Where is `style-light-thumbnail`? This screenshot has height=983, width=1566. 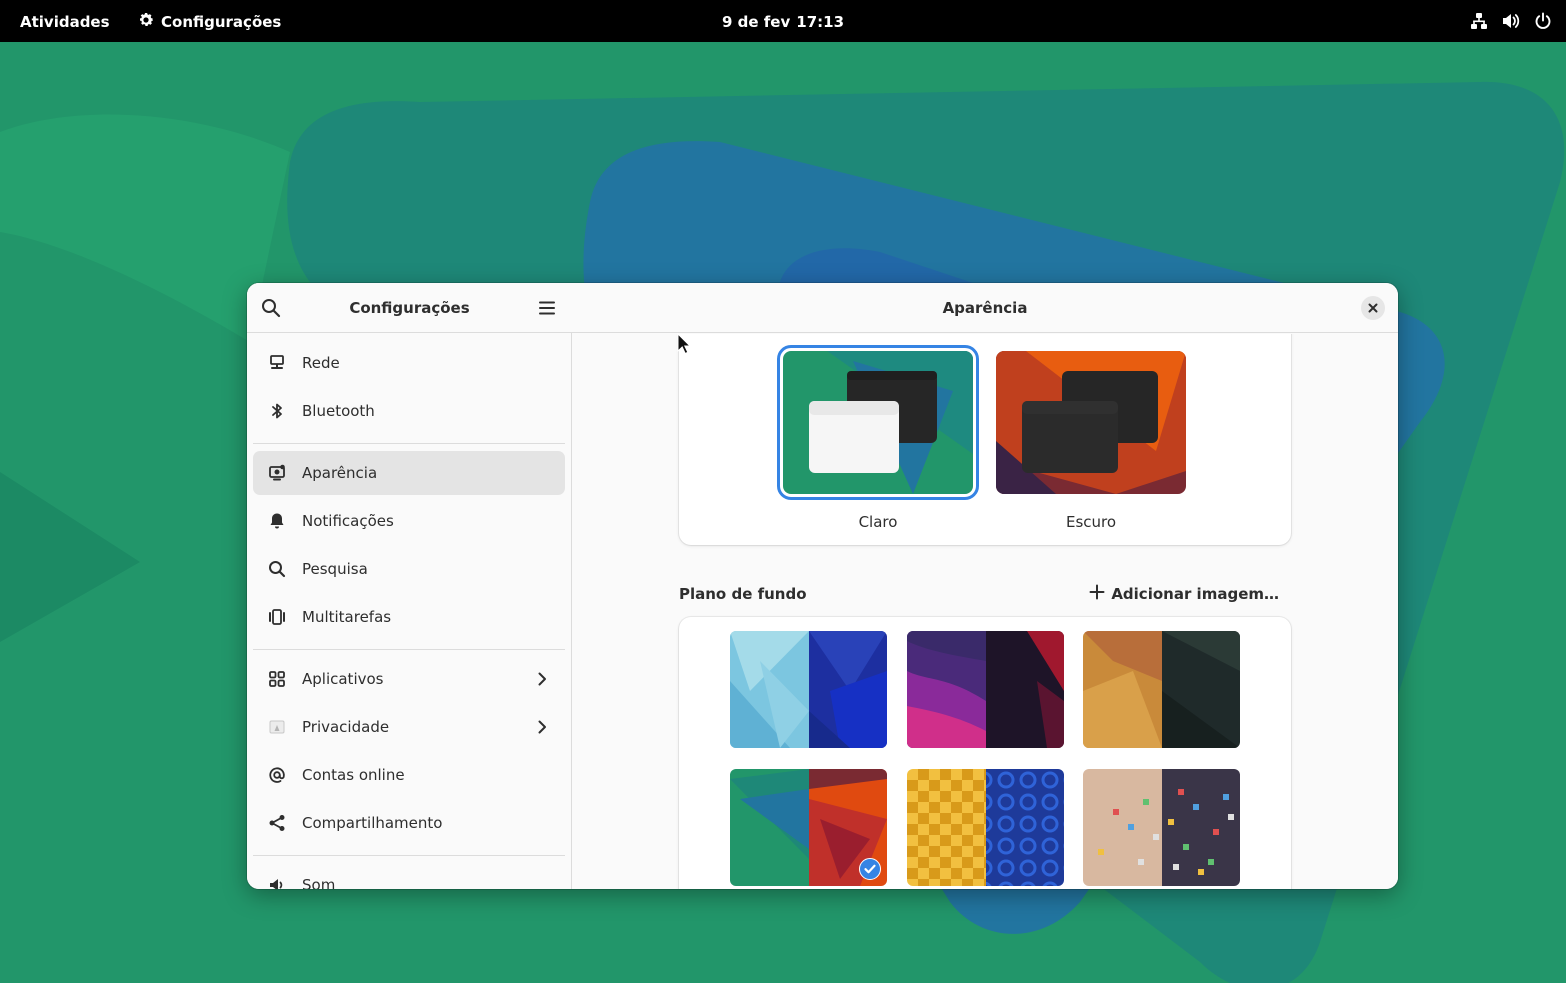 style-light-thumbnail is located at coordinates (878, 422).